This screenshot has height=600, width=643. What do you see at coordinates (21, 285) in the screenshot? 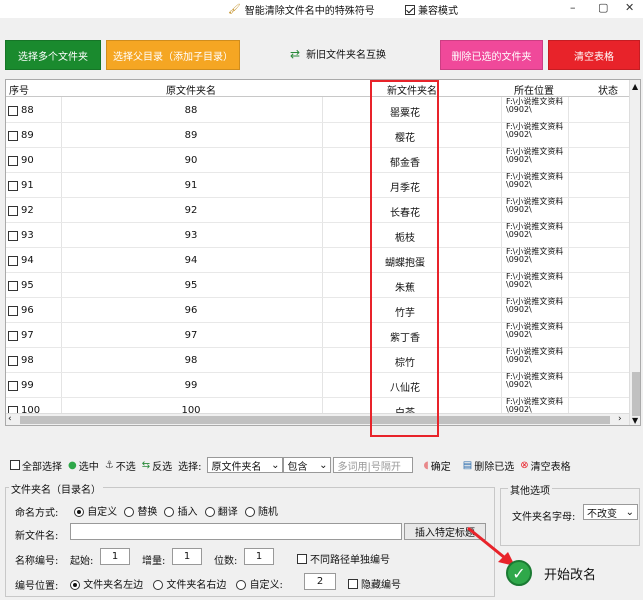
I see `row-index: 95` at bounding box center [21, 285].